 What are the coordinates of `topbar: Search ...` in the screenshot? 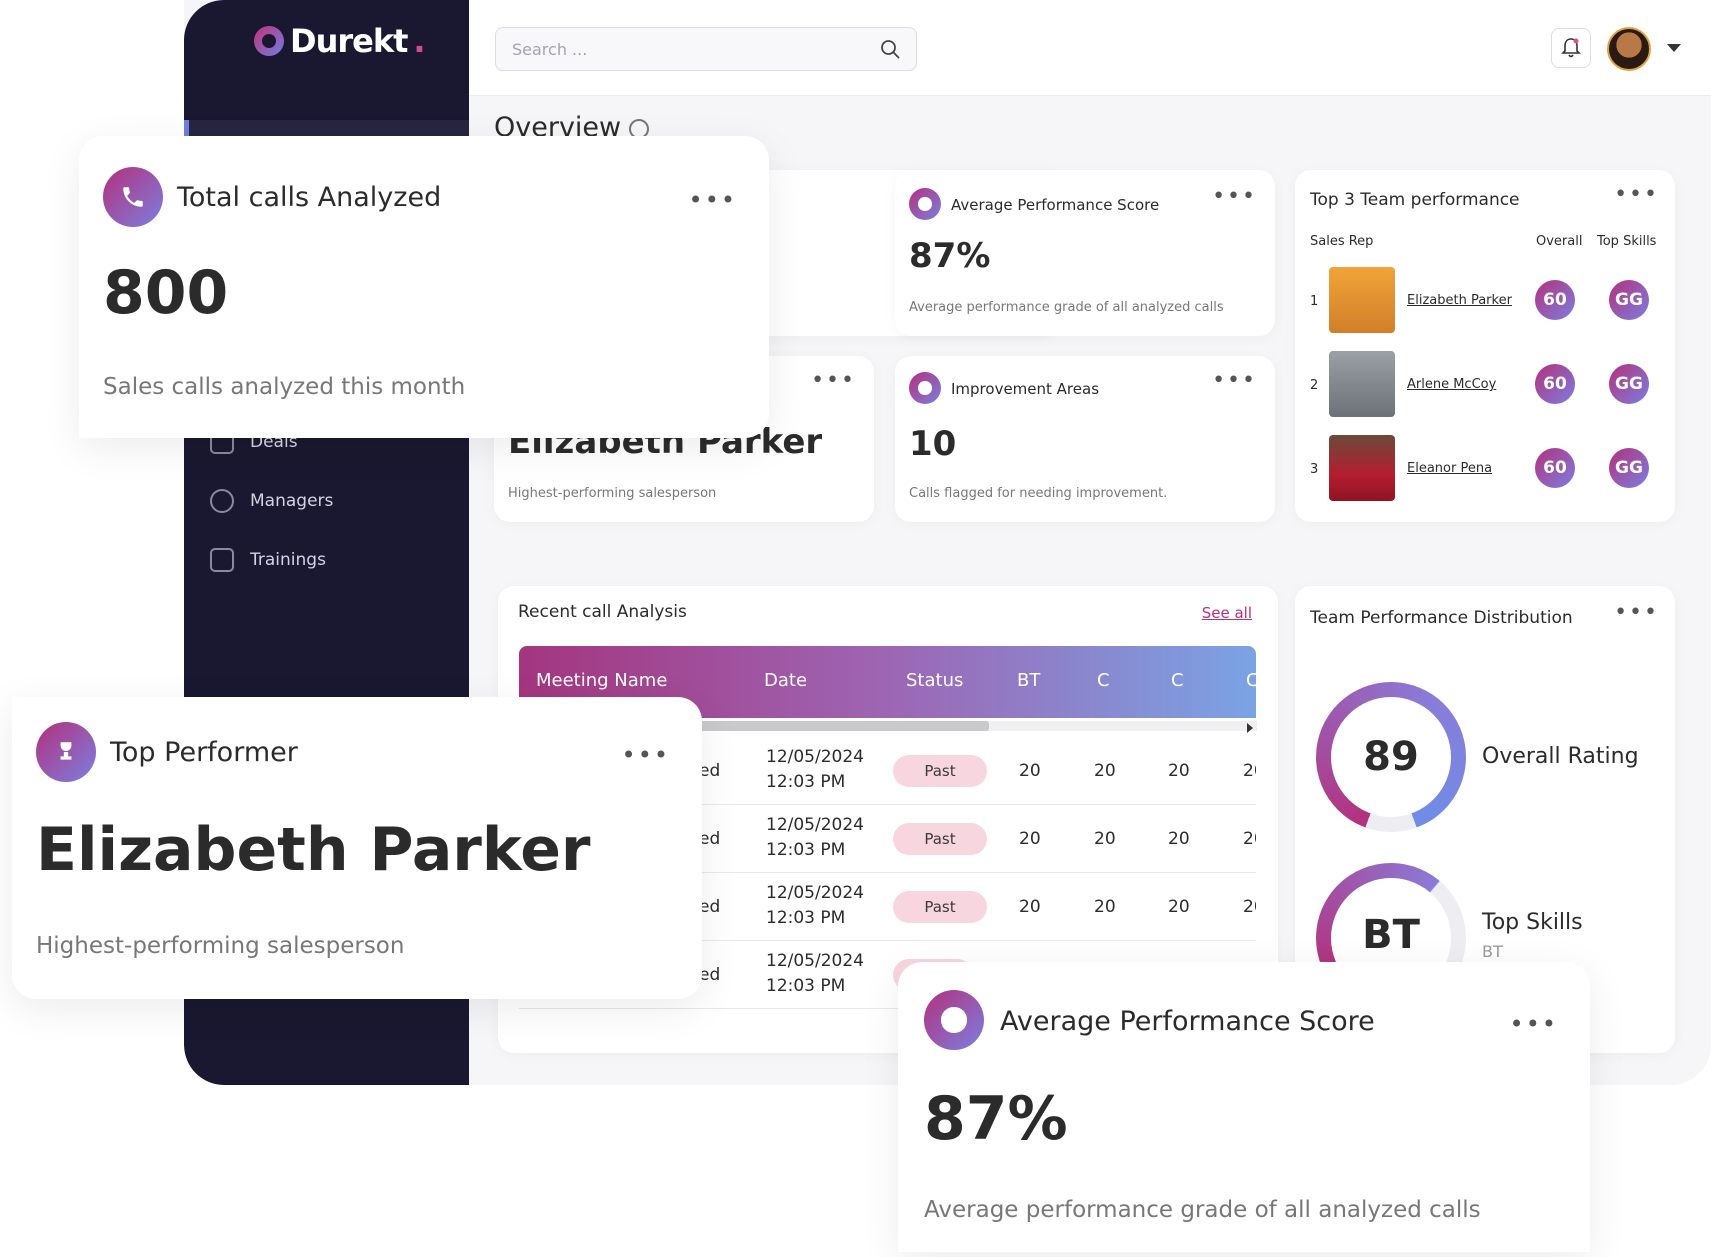 It's located at (1090, 48).